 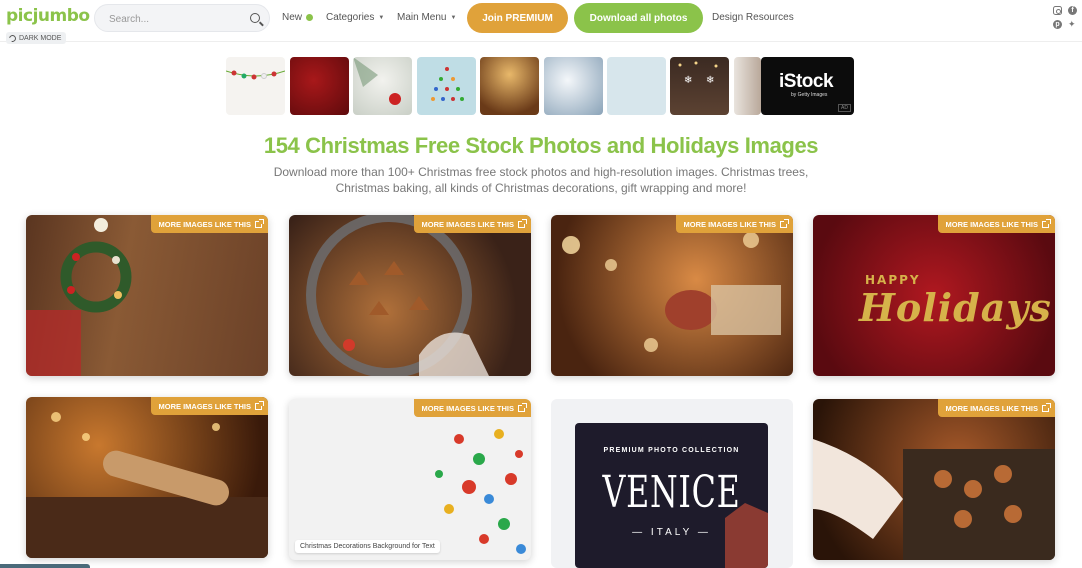 I want to click on photo-card: HAPPY Holidays MORE IMAGES LIKE THIS, so click(x=934, y=295).